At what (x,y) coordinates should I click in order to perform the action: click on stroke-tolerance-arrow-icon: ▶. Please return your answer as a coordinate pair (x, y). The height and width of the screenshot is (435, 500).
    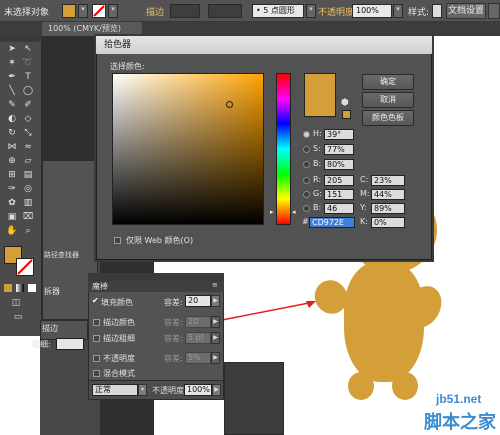
    Looking at the image, I should click on (215, 322).